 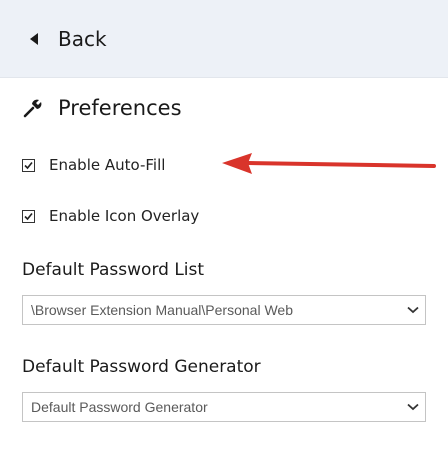 I want to click on default-password-generator-label: Default Password Generator, so click(x=141, y=367).